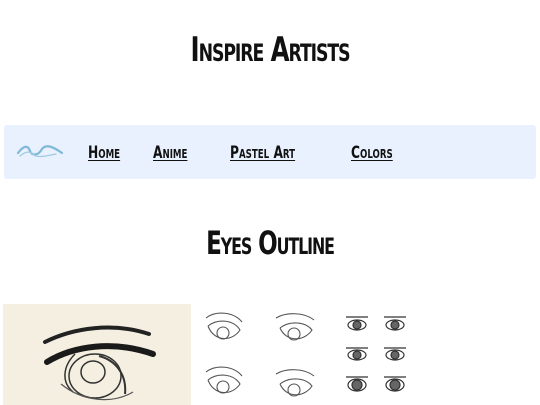  I want to click on wave-logo-icon, so click(40, 152).